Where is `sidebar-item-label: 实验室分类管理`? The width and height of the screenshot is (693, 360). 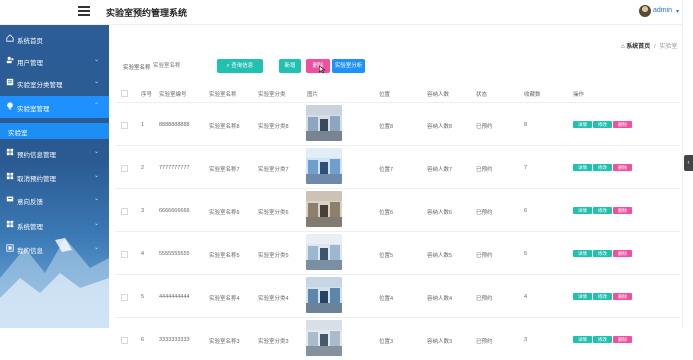 sidebar-item-label: 实验室分类管理 is located at coordinates (40, 85).